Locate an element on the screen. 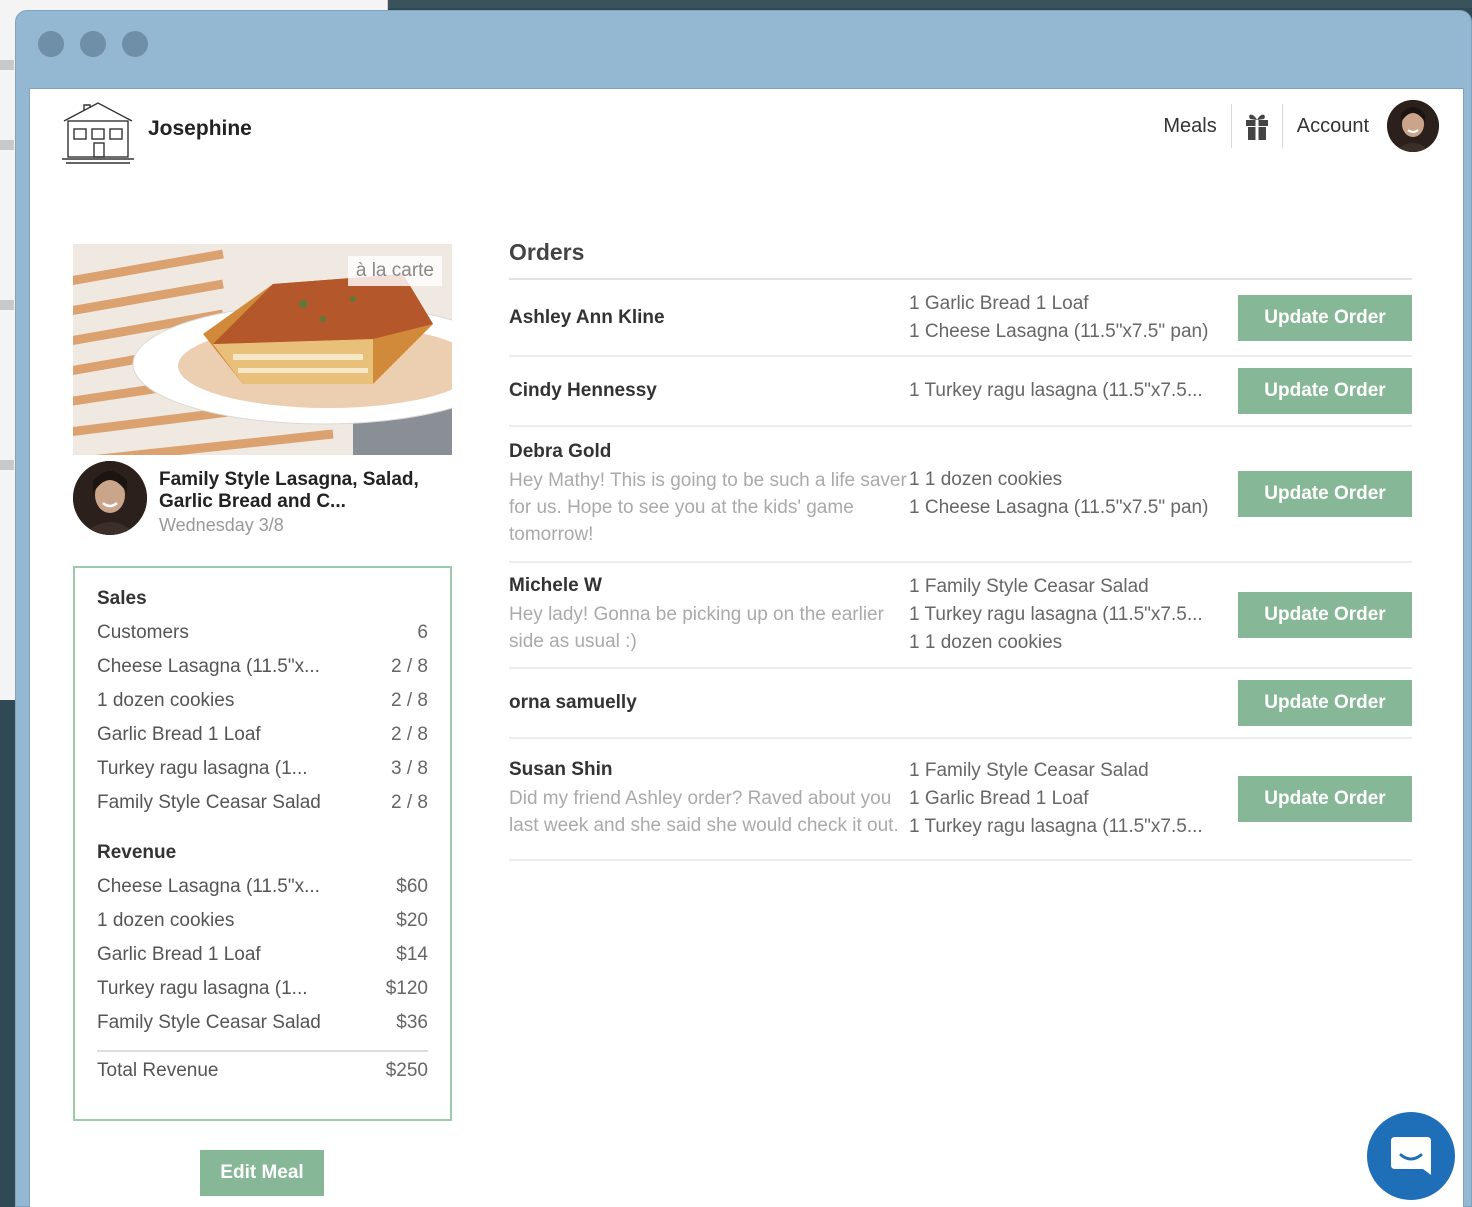  orders-title: Orders is located at coordinates (960, 259).